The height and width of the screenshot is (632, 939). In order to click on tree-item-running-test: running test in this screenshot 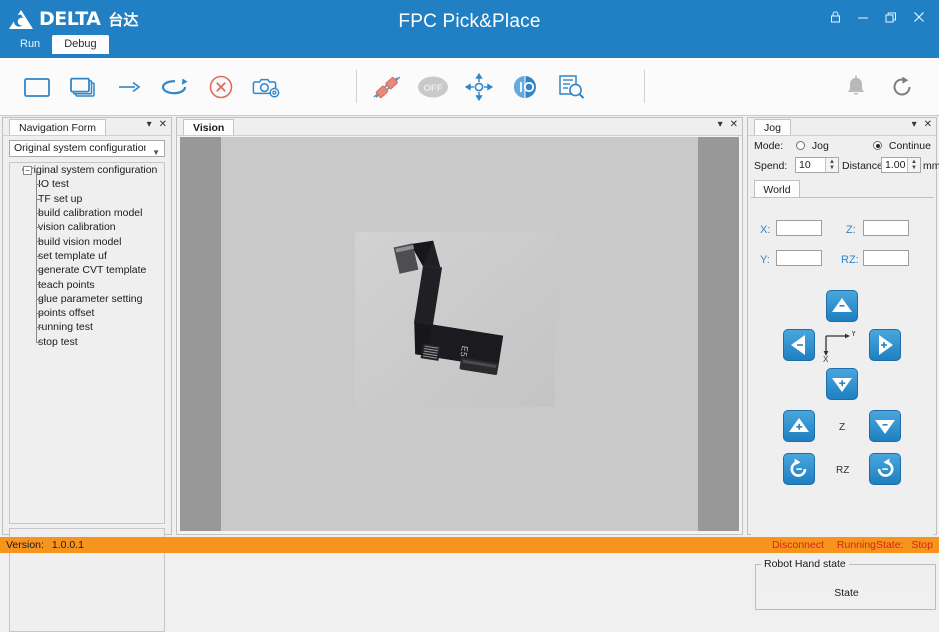, I will do `click(87, 324)`.